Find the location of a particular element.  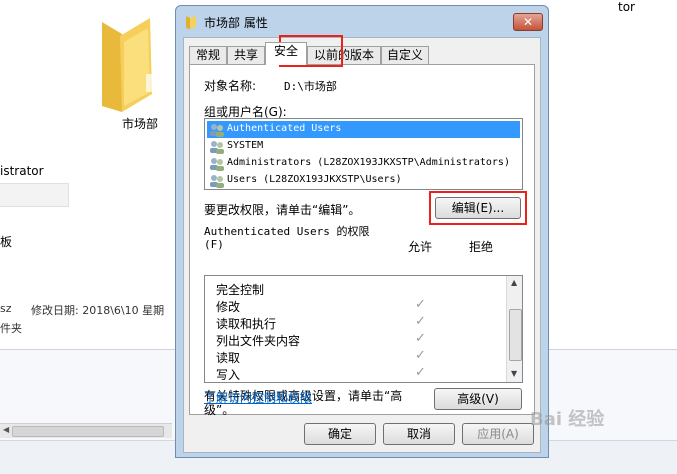

status-modified-date: 修改日期: 2018\6\10 星期 is located at coordinates (98, 310).